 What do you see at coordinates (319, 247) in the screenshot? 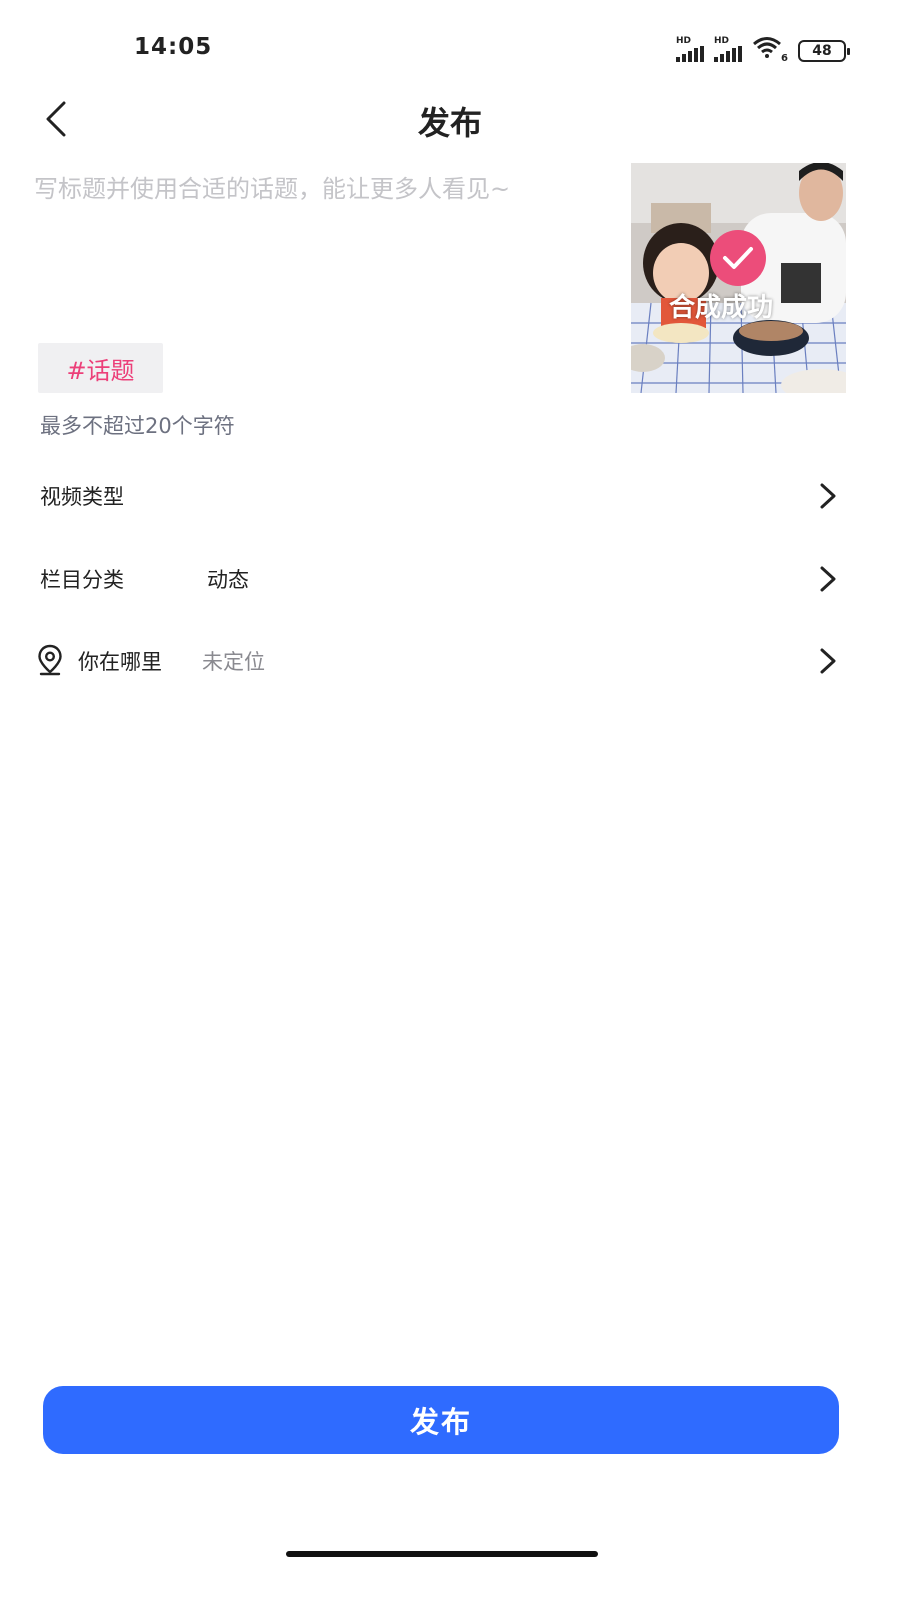
I see `caption-input` at bounding box center [319, 247].